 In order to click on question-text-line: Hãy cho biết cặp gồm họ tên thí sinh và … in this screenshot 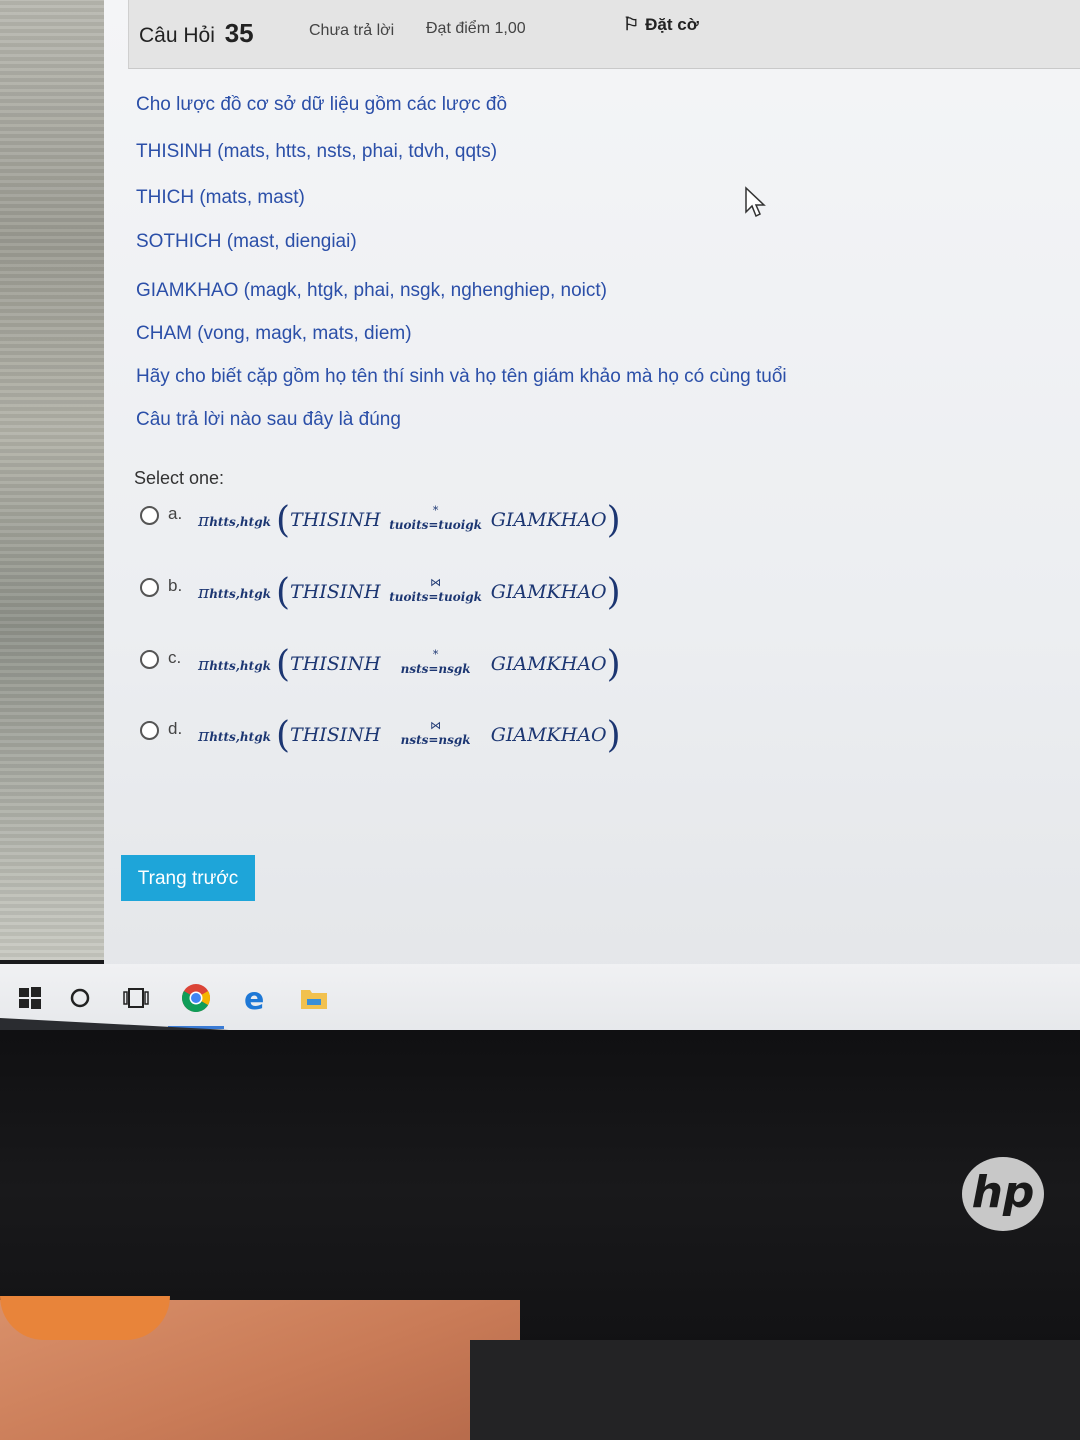, I will do `click(461, 376)`.